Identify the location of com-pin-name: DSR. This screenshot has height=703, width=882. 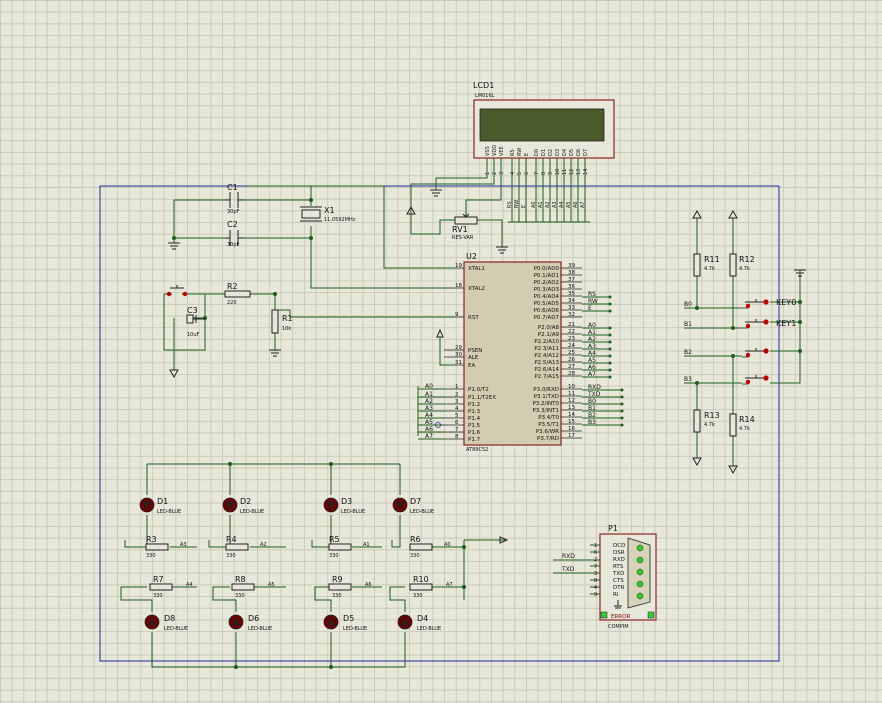
(619, 553).